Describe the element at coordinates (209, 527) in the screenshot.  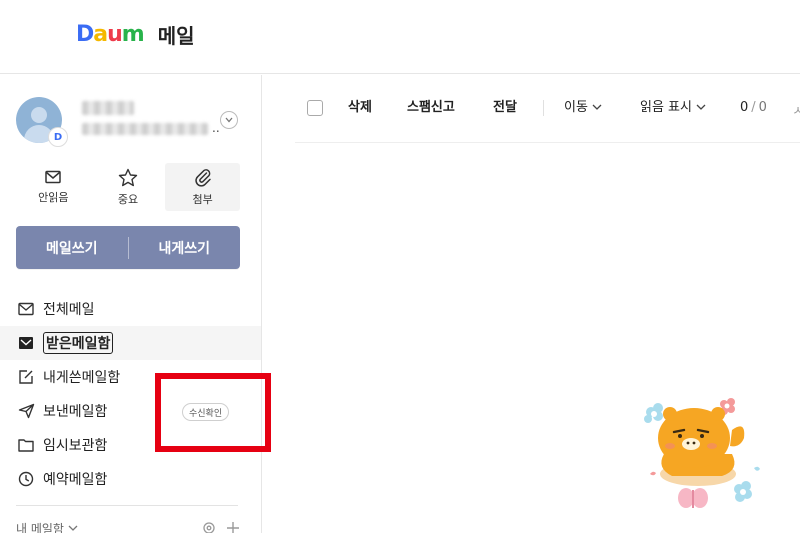
I see `settings-icon` at that location.